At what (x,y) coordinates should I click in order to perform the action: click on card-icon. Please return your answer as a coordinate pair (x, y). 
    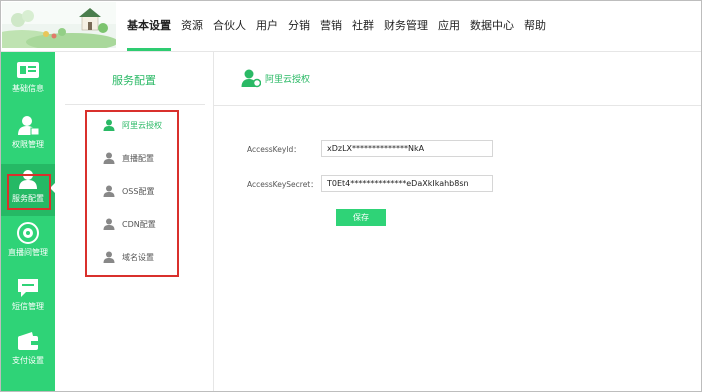
    Looking at the image, I should click on (28, 70).